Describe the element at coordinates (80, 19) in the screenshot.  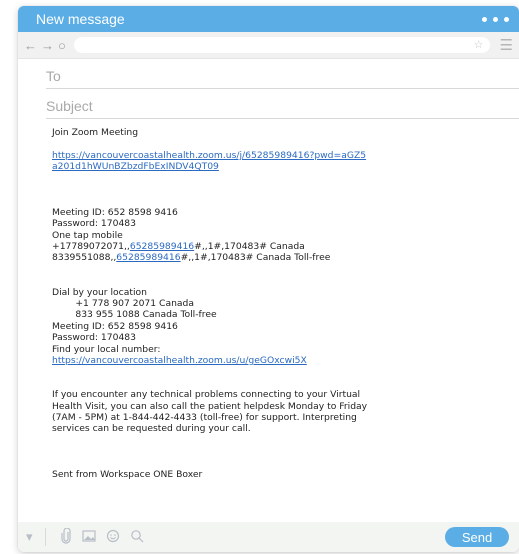
I see `window-title: New message` at that location.